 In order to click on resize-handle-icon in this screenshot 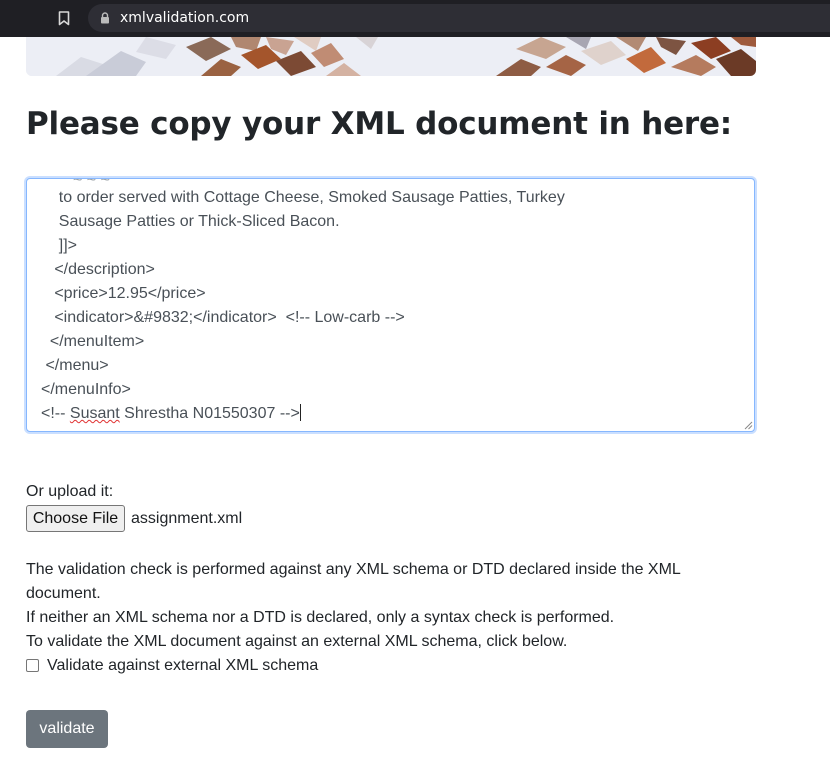, I will do `click(748, 425)`.